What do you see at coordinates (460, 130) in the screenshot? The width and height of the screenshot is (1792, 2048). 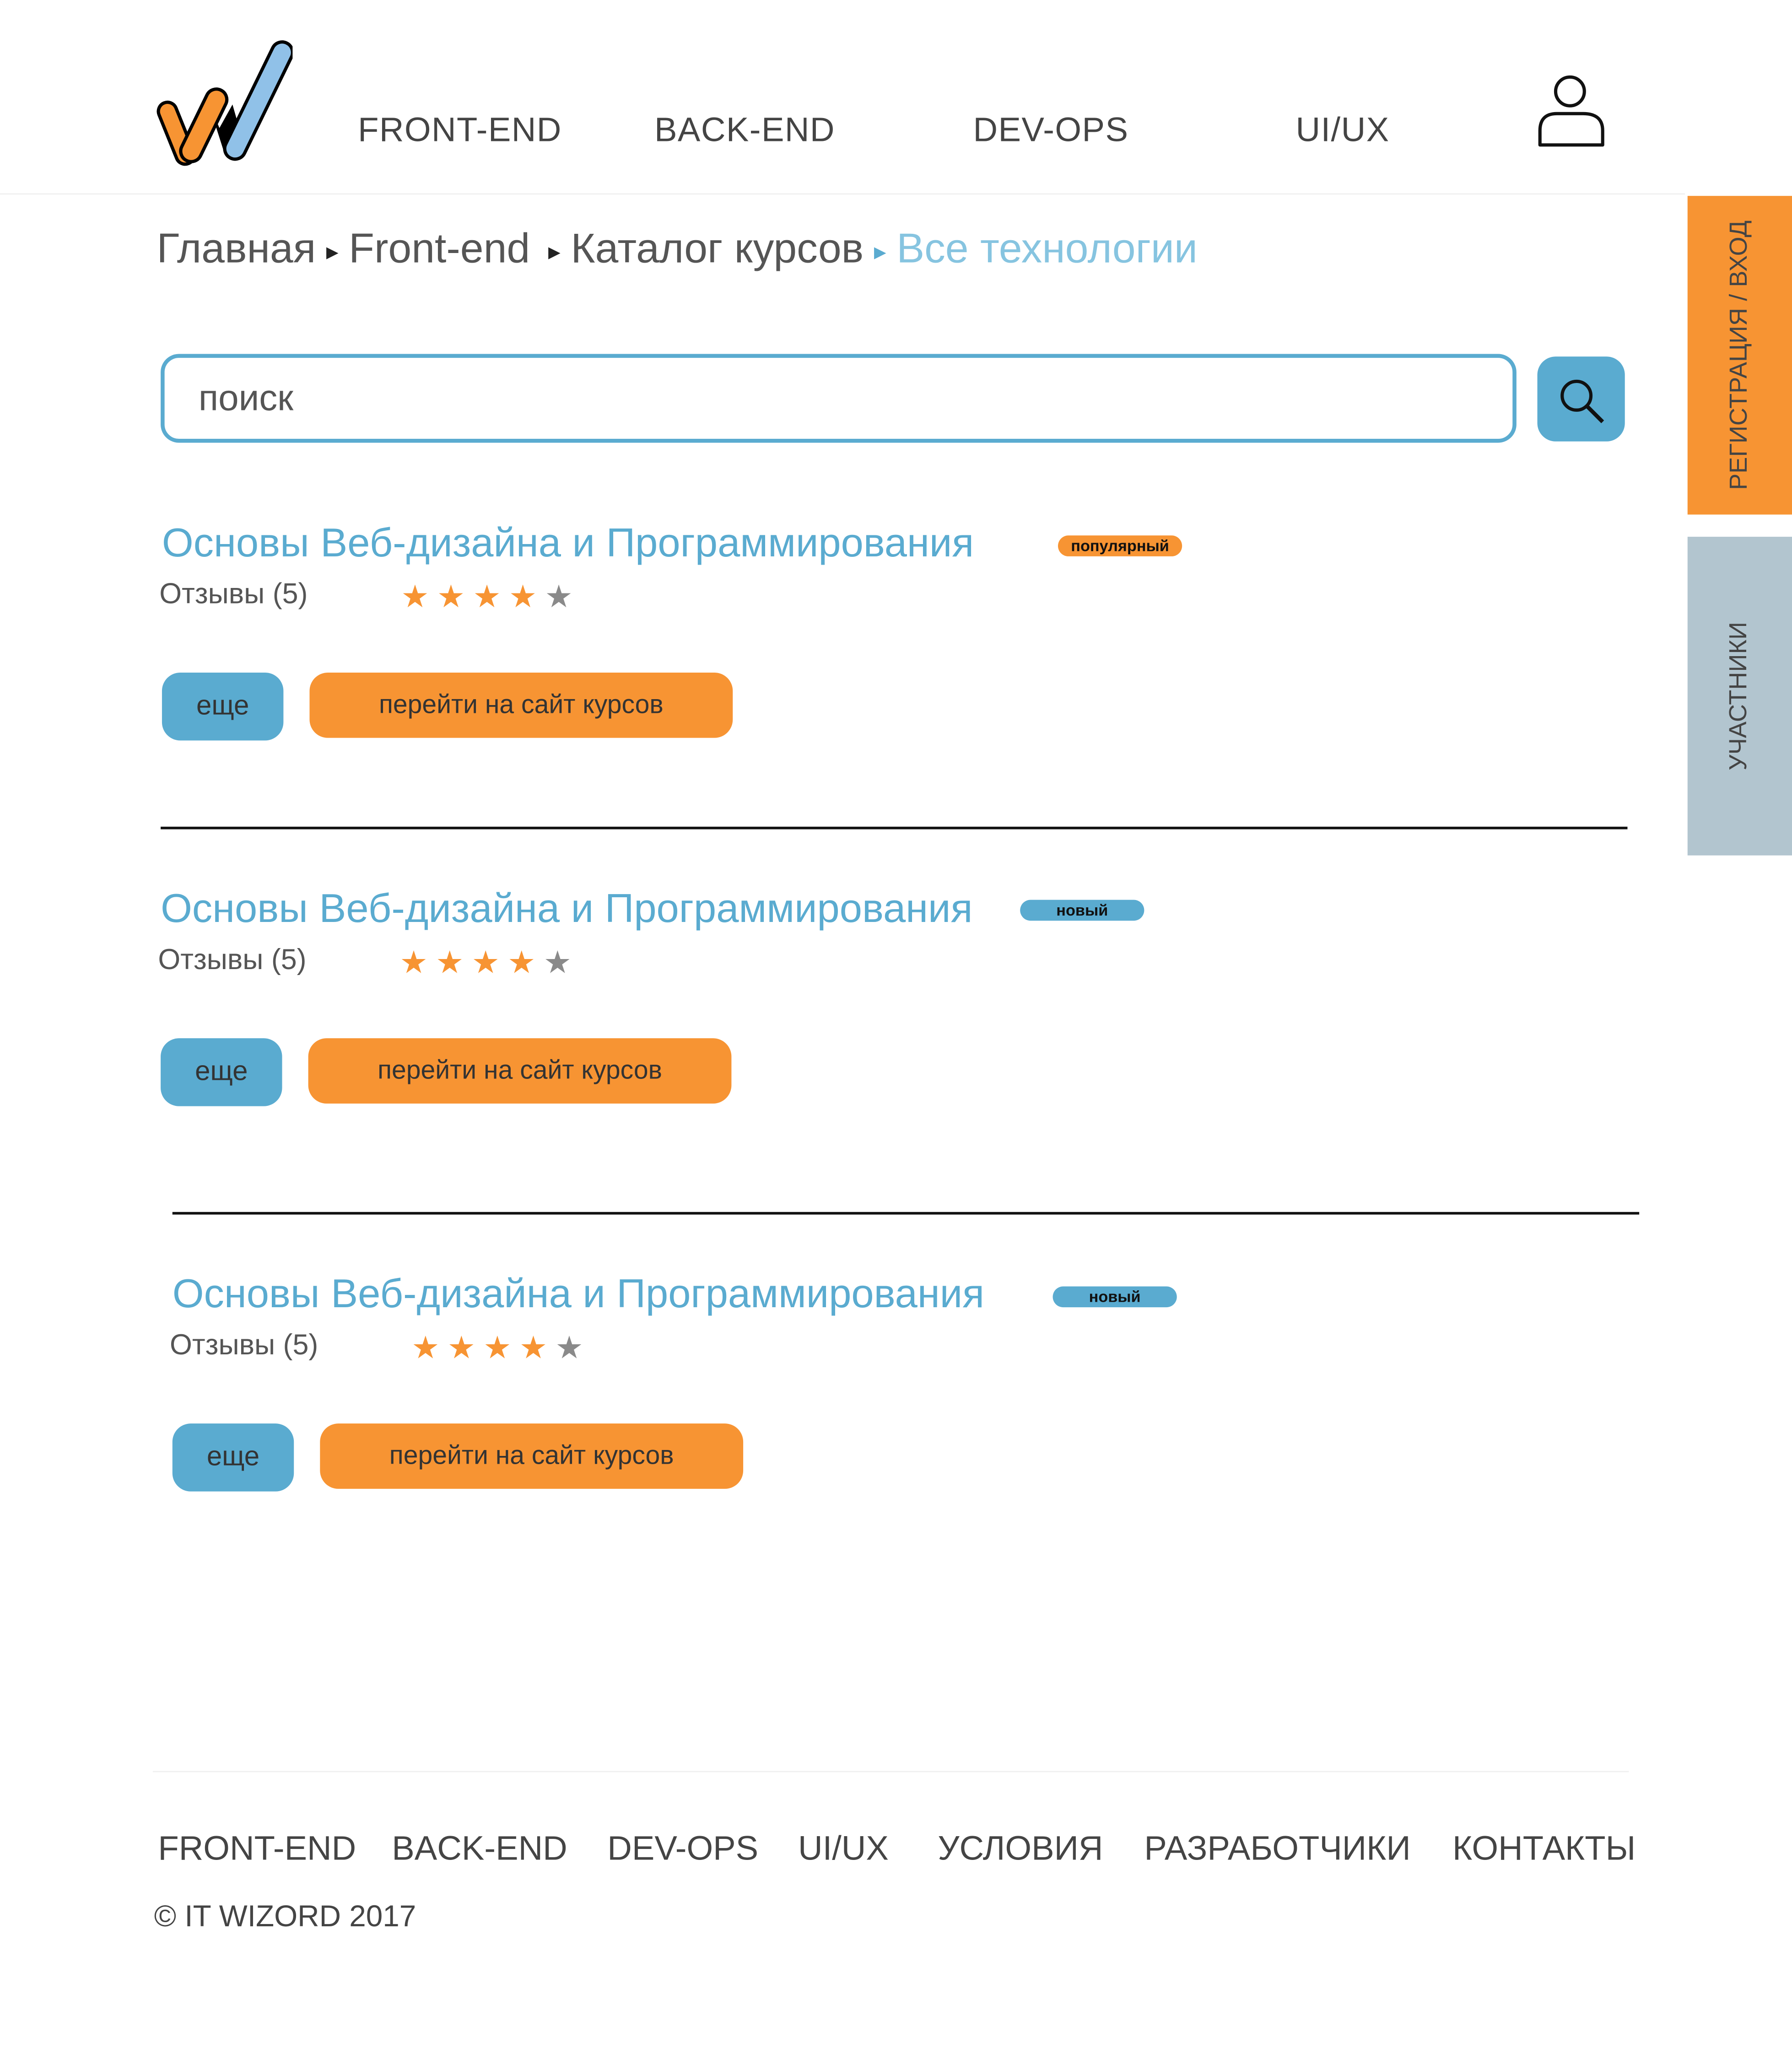 I see `nav-front-end: FRONT-END` at bounding box center [460, 130].